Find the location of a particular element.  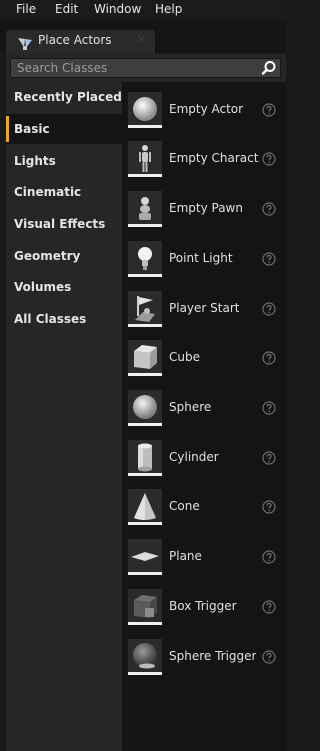

plane-icon is located at coordinates (145, 557).